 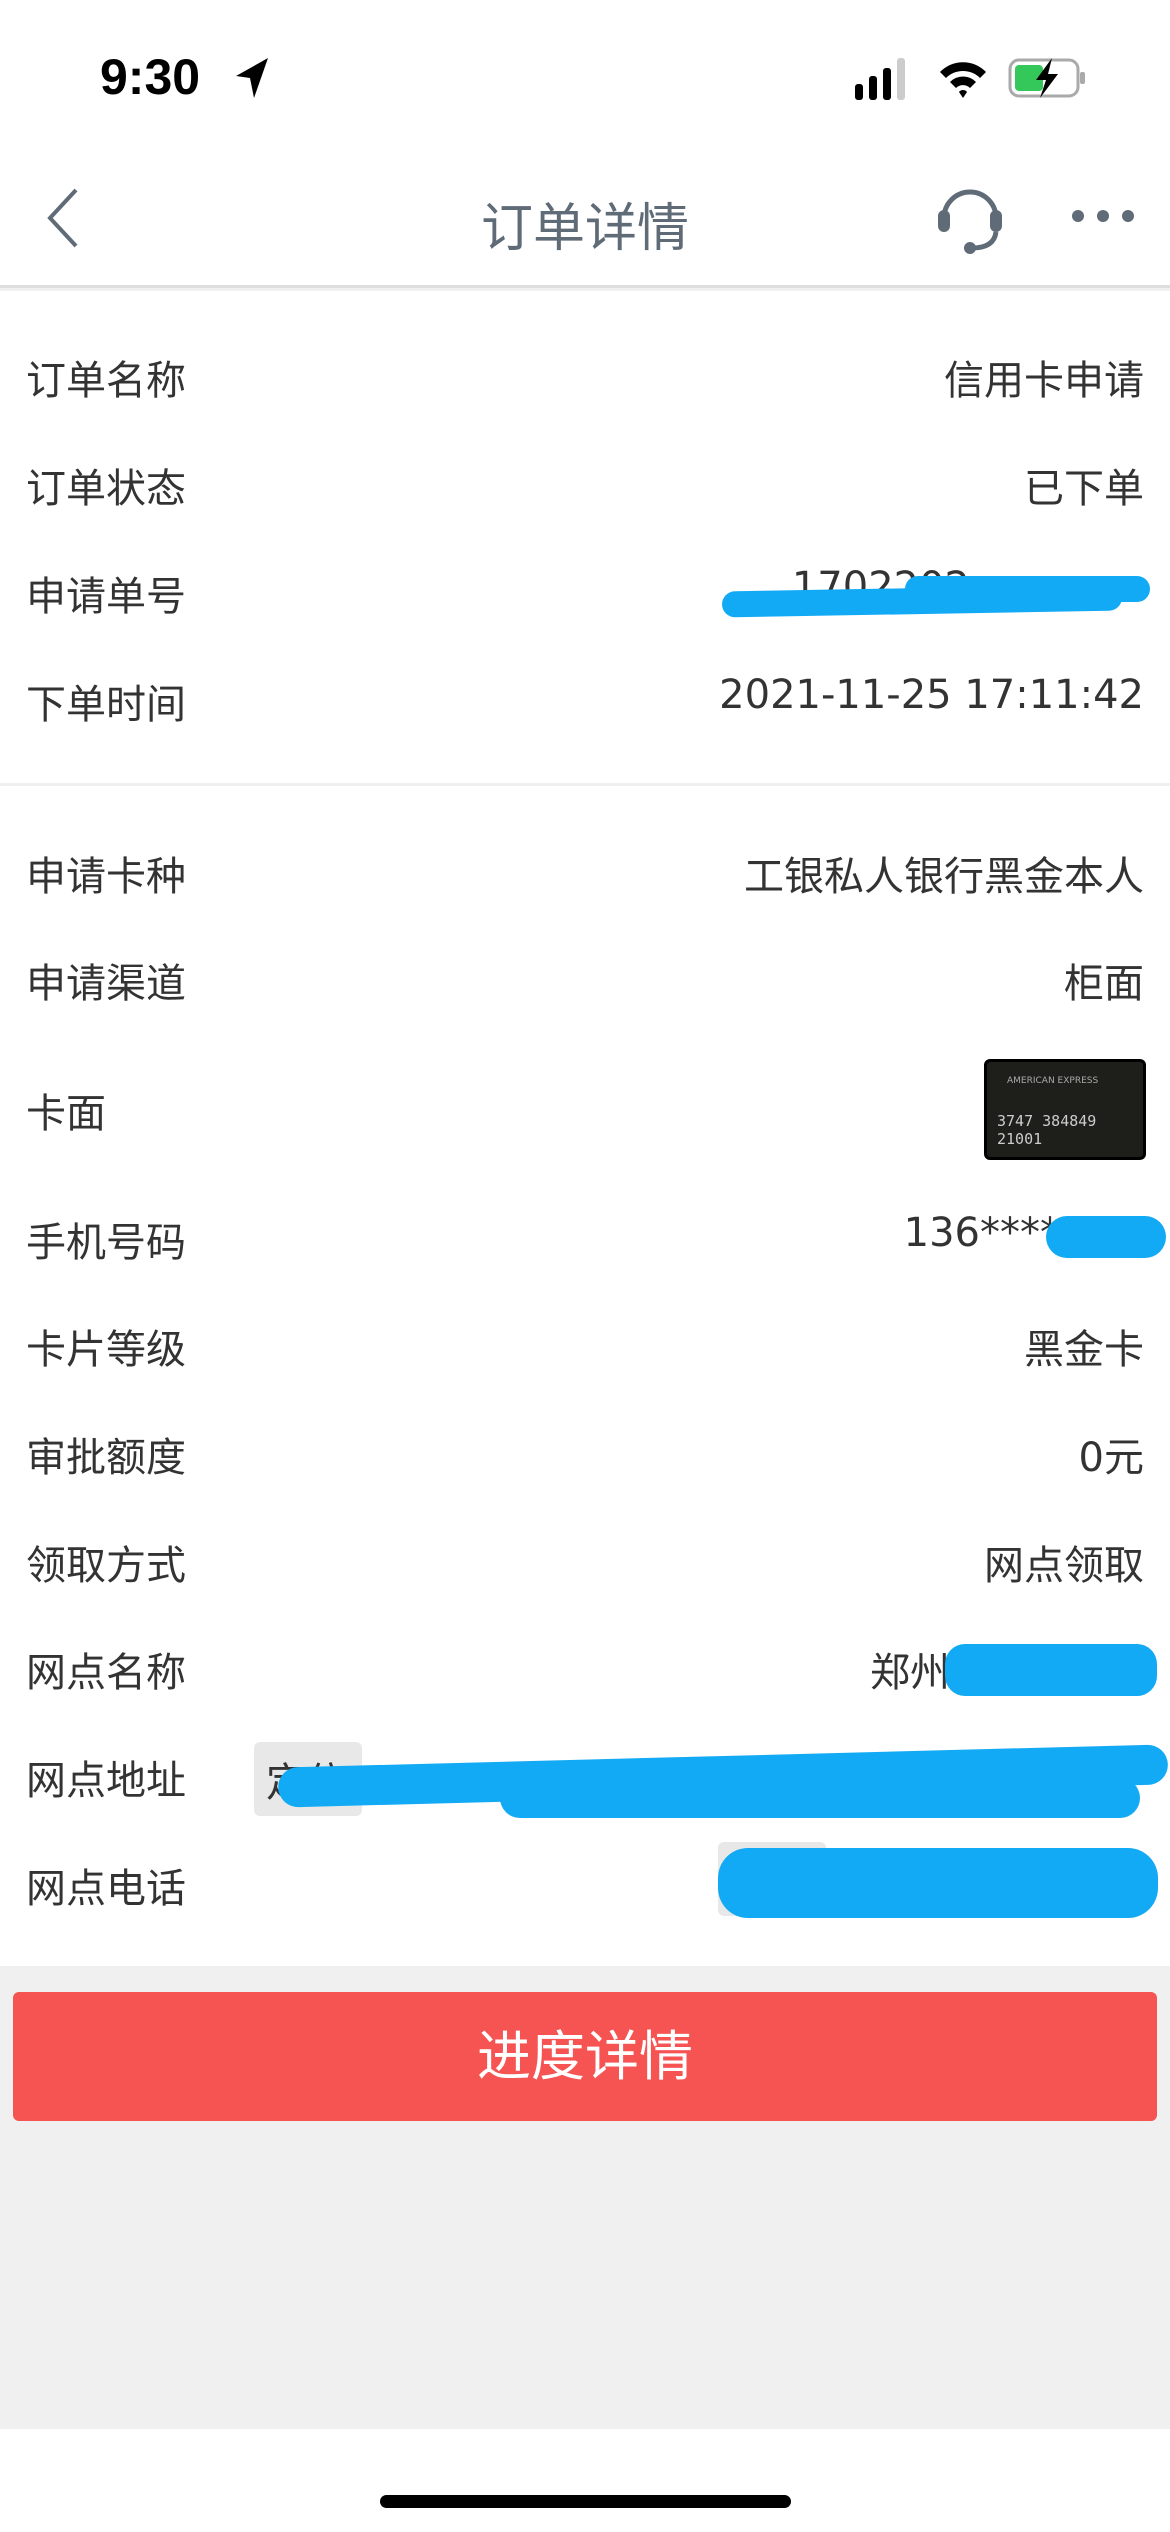 I want to click on row-label: 手机号码, so click(x=106, y=1243).